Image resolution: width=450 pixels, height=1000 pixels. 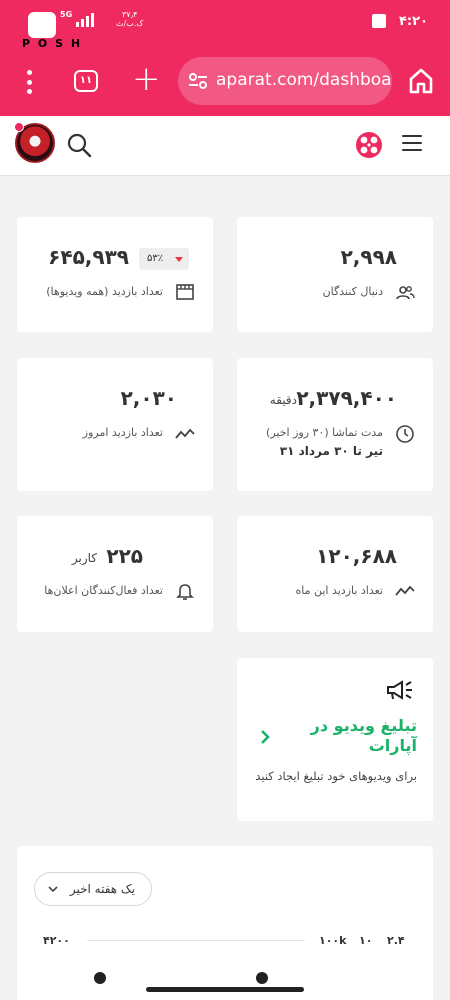 What do you see at coordinates (396, 940) in the screenshot?
I see `legend-item: ۲.۴` at bounding box center [396, 940].